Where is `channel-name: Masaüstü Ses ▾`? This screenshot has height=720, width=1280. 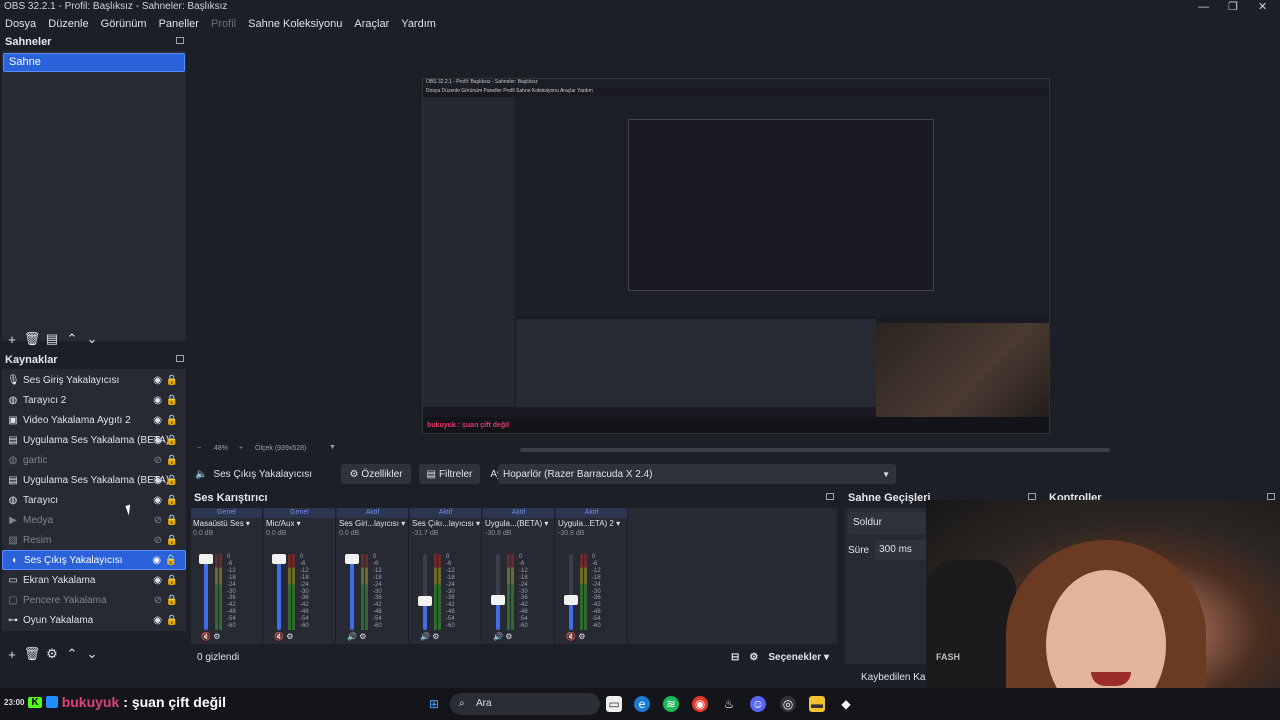 channel-name: Masaüstü Ses ▾ is located at coordinates (226, 524).